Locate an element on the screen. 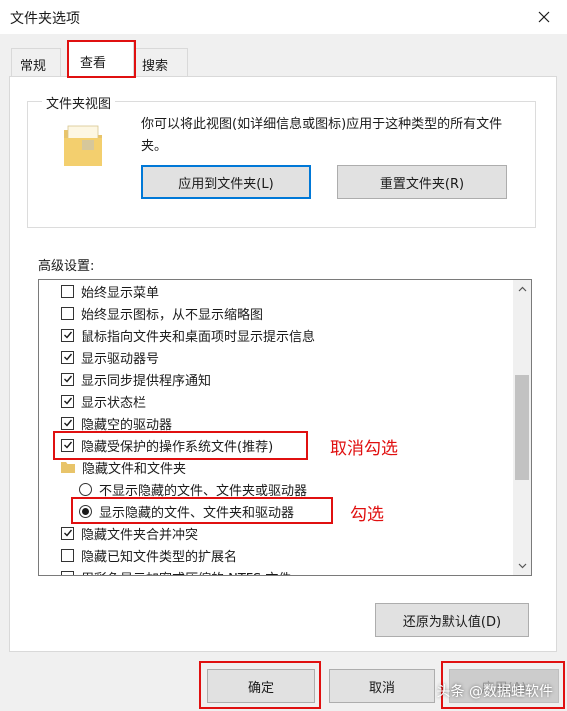  ok-button-highlight is located at coordinates (260, 685).